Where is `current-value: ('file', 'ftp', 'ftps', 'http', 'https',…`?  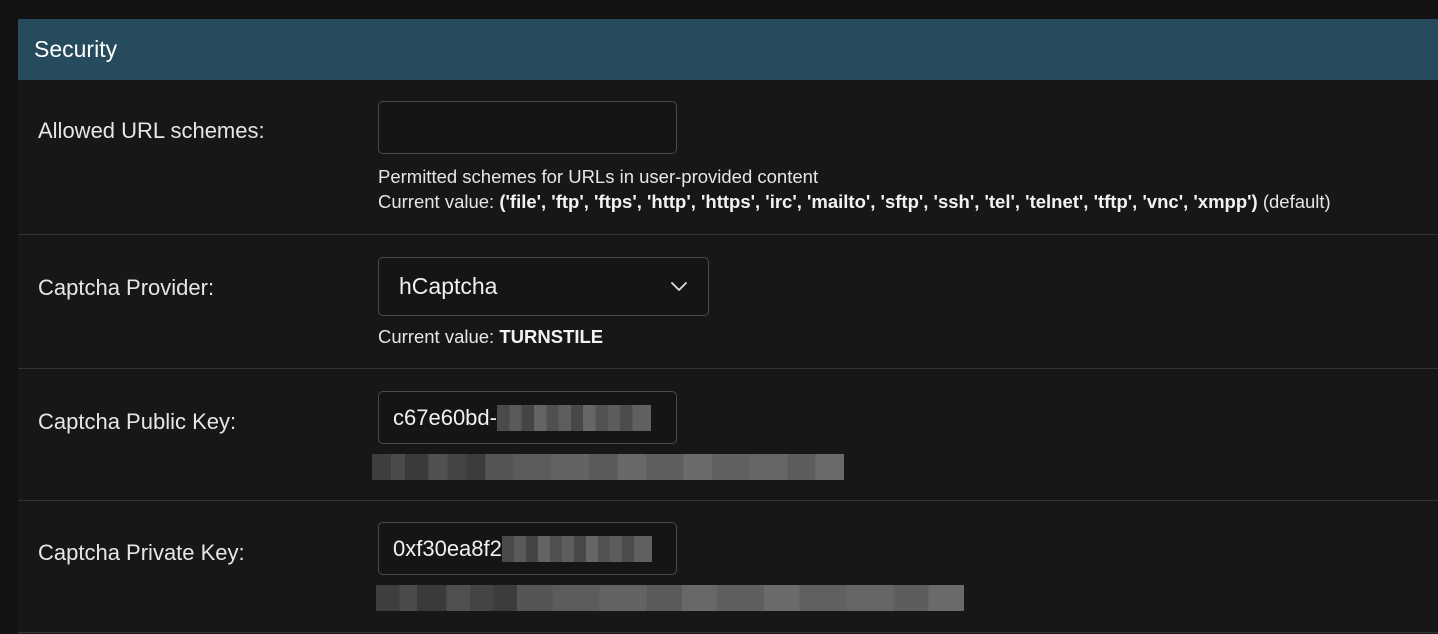 current-value: ('file', 'ftp', 'ftps', 'http', 'https',… is located at coordinates (878, 201).